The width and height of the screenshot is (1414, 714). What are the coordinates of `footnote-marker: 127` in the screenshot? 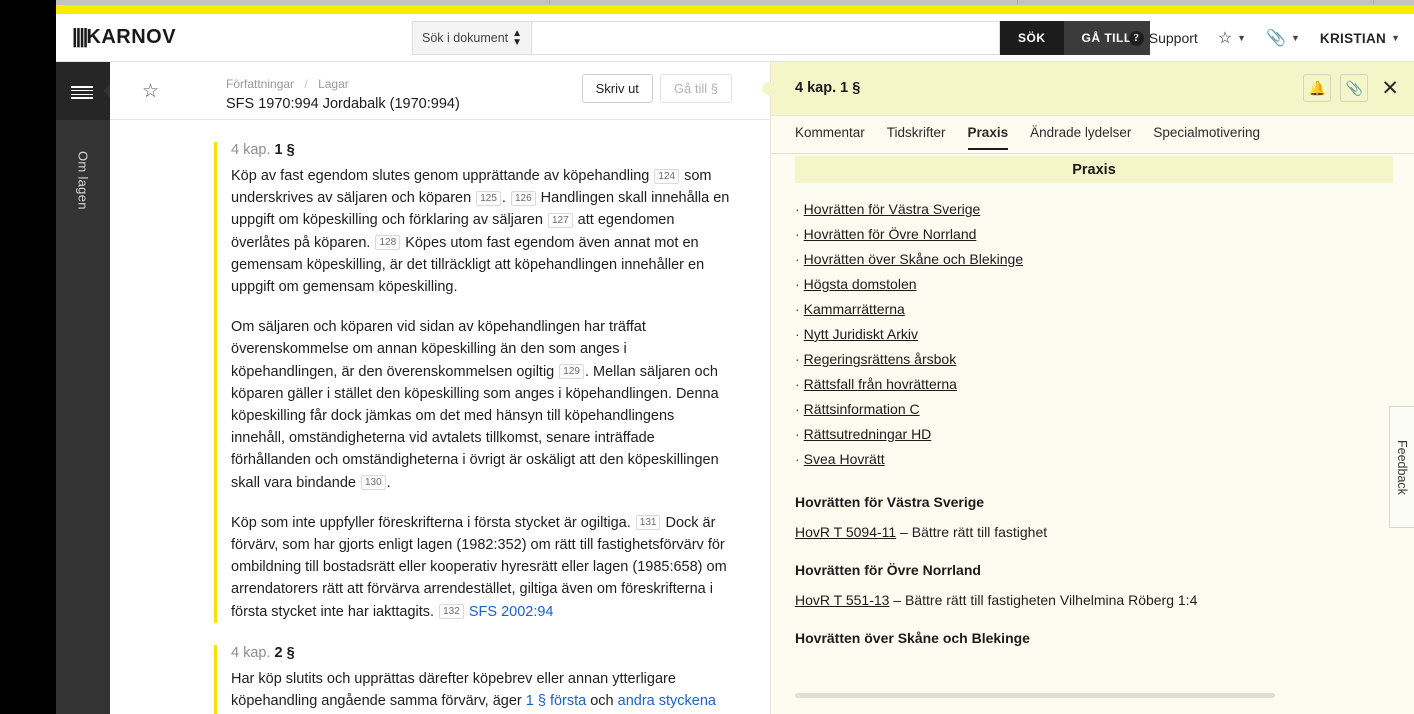 It's located at (560, 220).